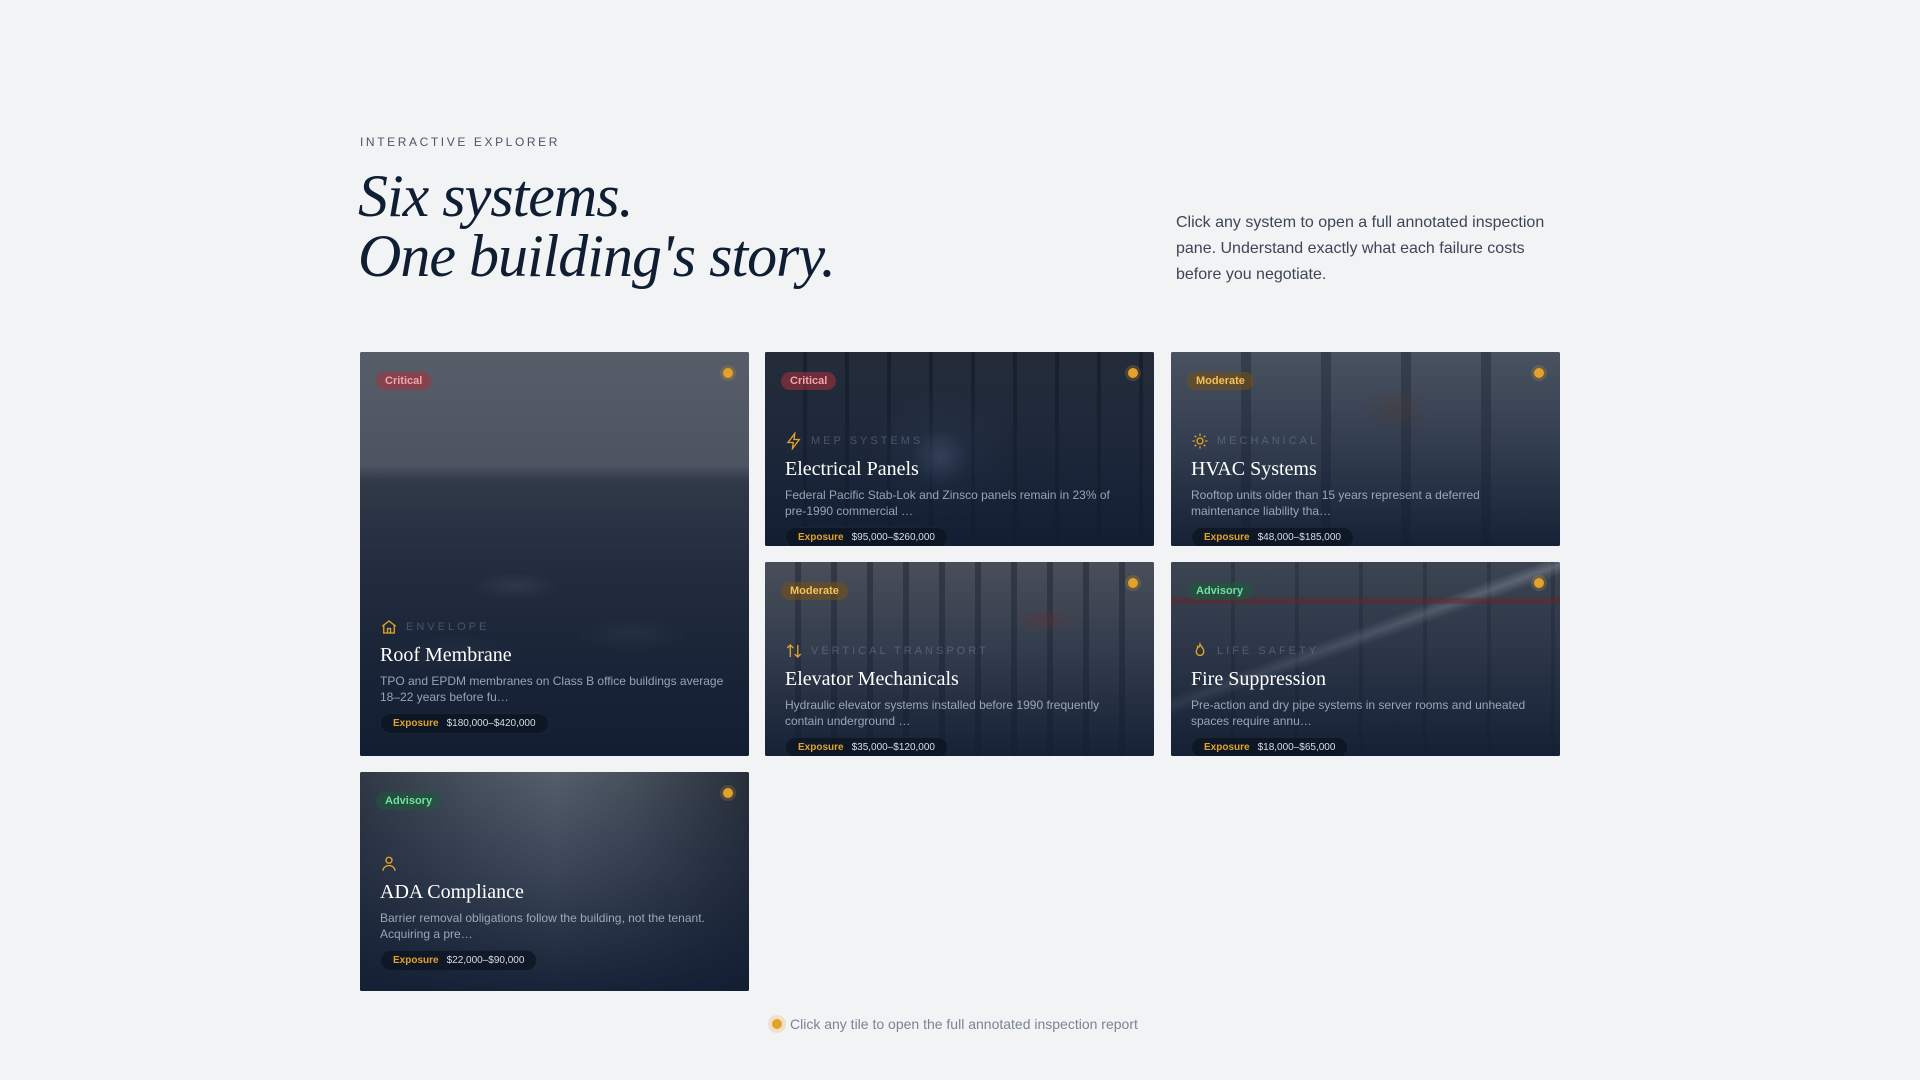  I want to click on exposure-value: $35,000–$120,000, so click(893, 747).